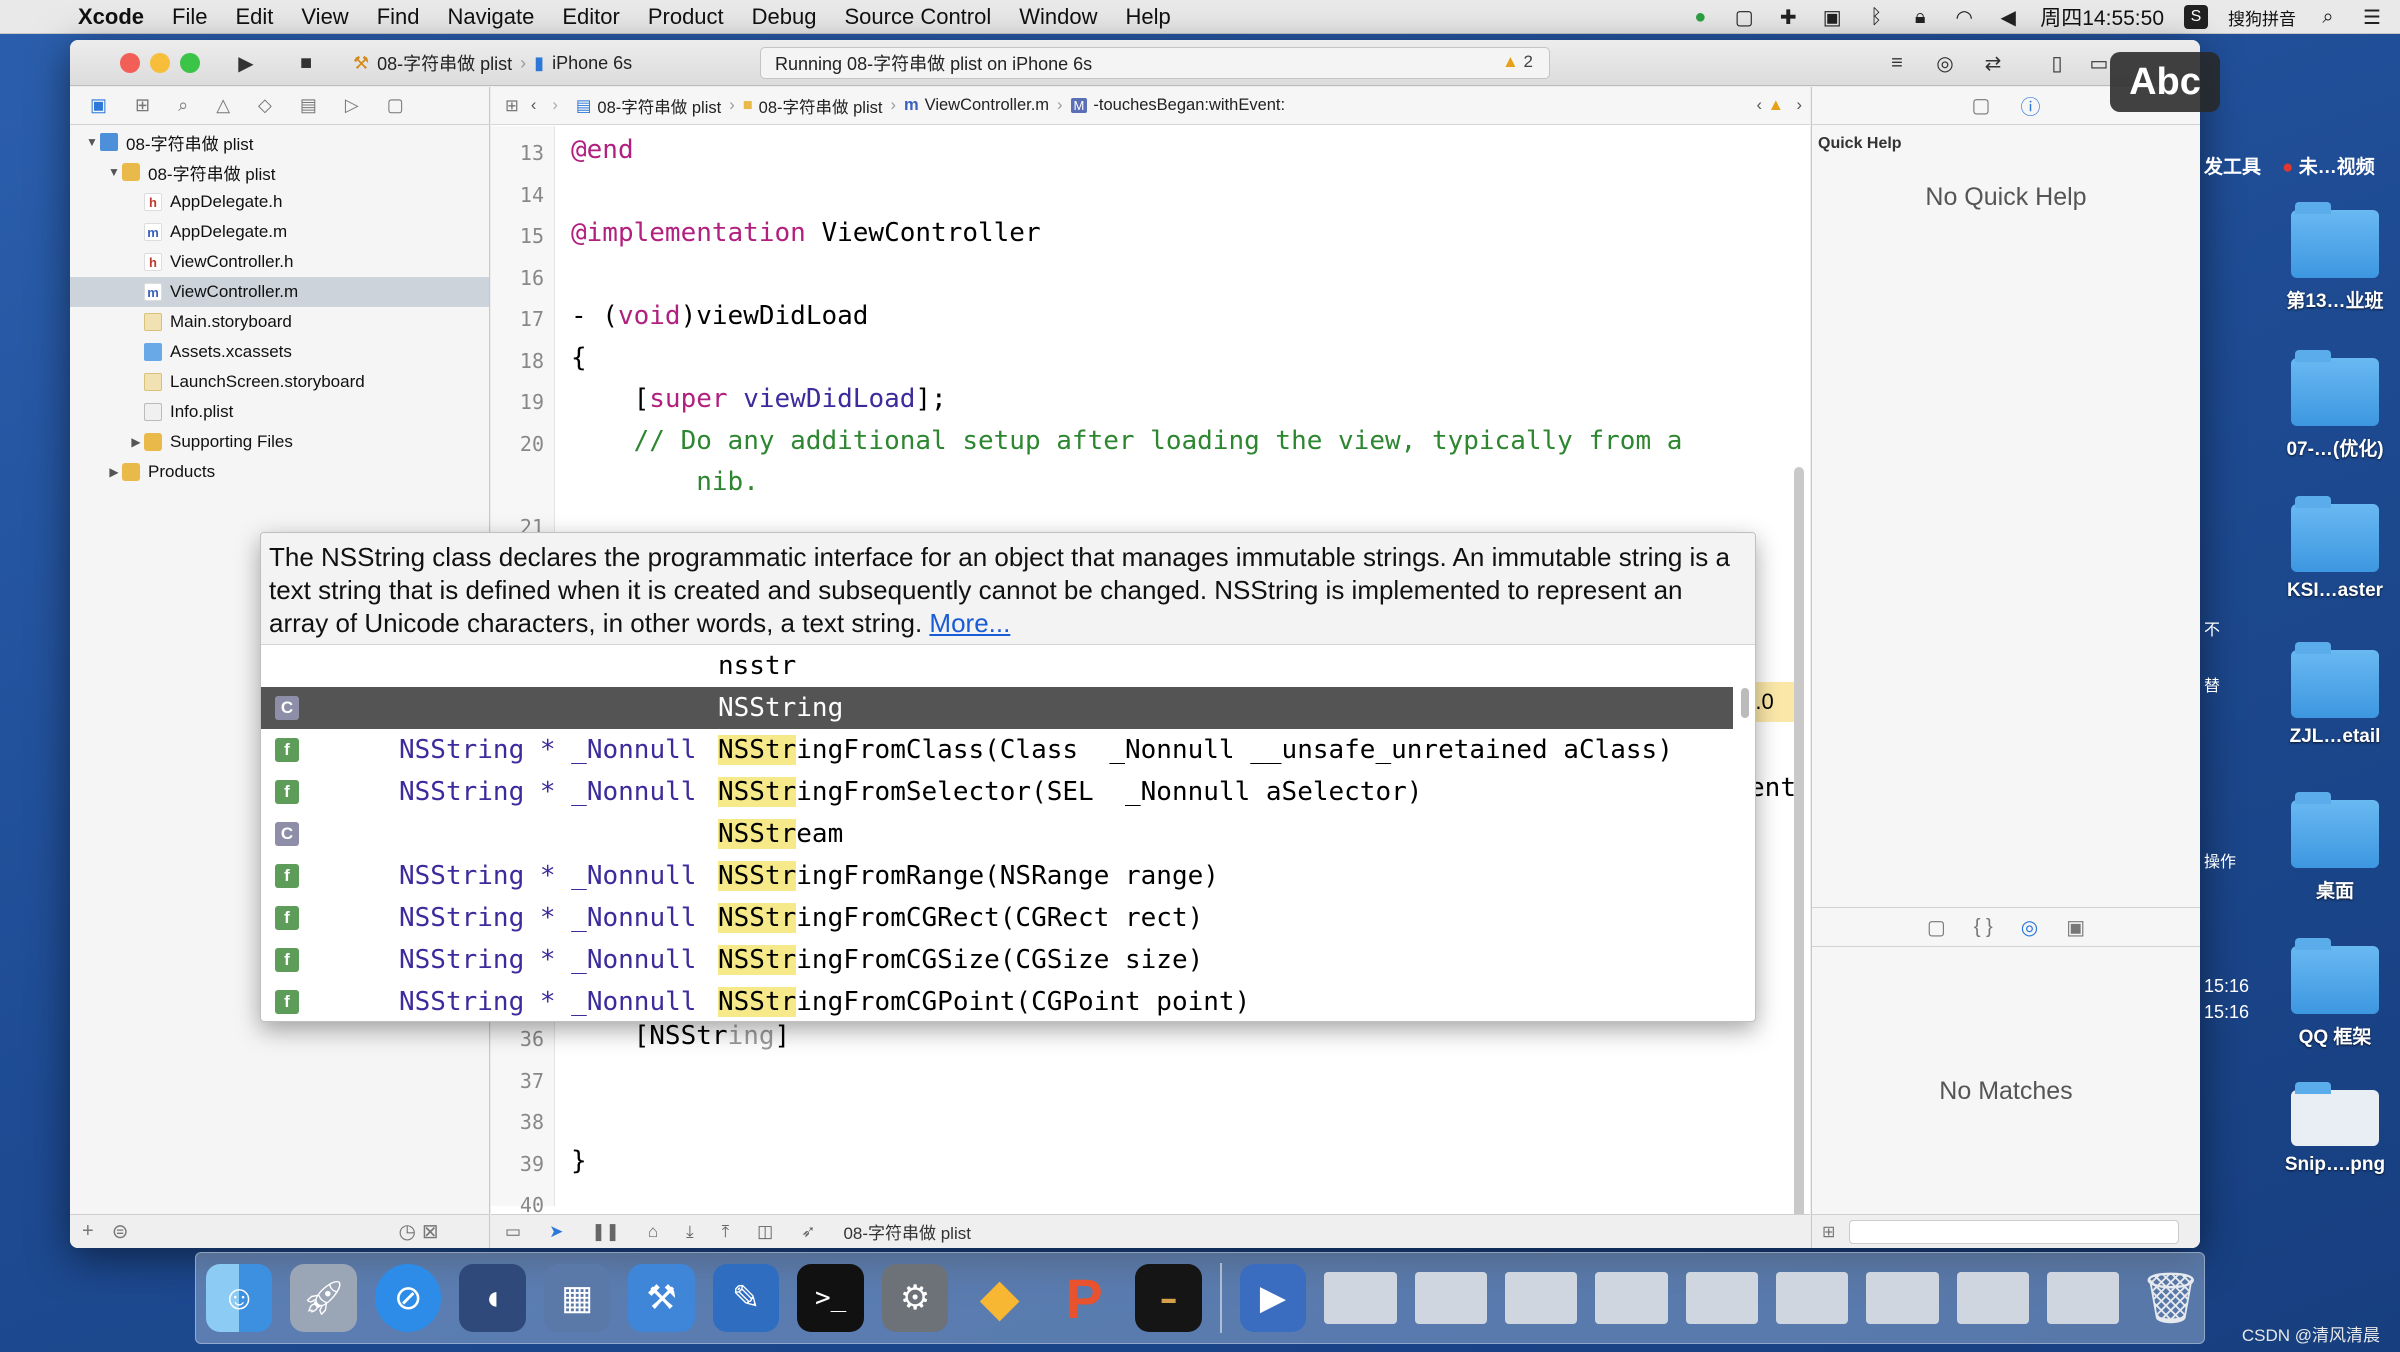  Describe the element at coordinates (1983, 927) in the screenshot. I see `code-snippet-icon: { }` at that location.